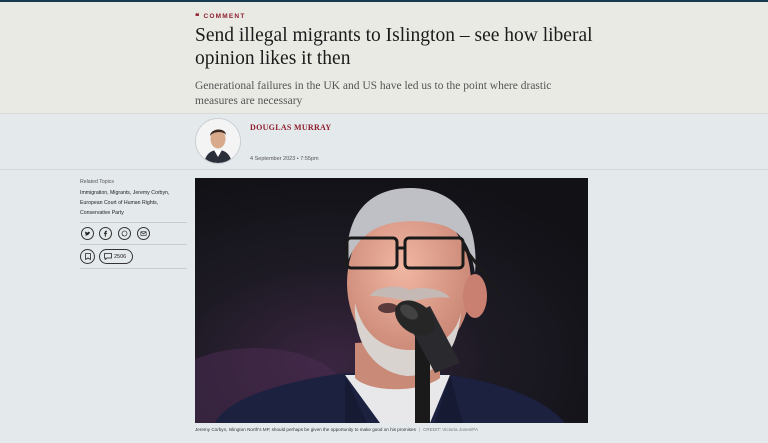  I want to click on comments-button: 2506, so click(116, 256).